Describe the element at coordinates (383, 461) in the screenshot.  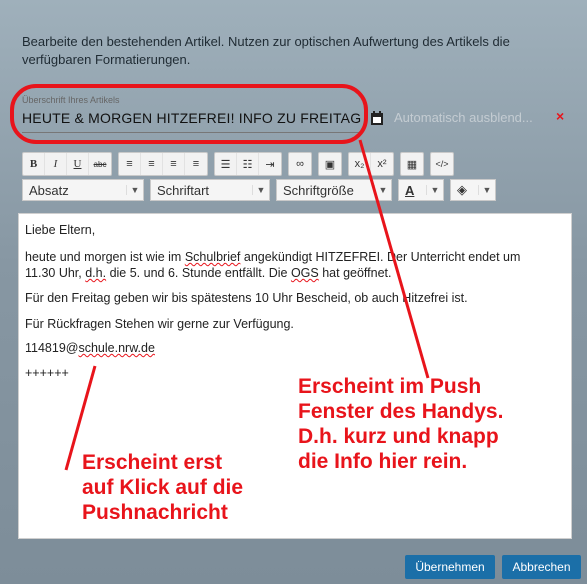
I see `push-annotation-line-4: die Info hier rein.` at that location.